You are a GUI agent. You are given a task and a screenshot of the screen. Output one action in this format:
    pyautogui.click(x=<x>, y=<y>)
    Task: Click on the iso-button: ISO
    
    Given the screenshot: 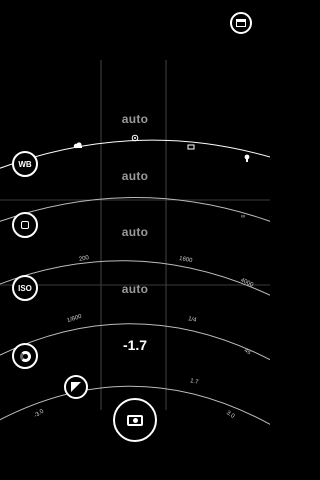 What is the action you would take?
    pyautogui.click(x=25, y=288)
    